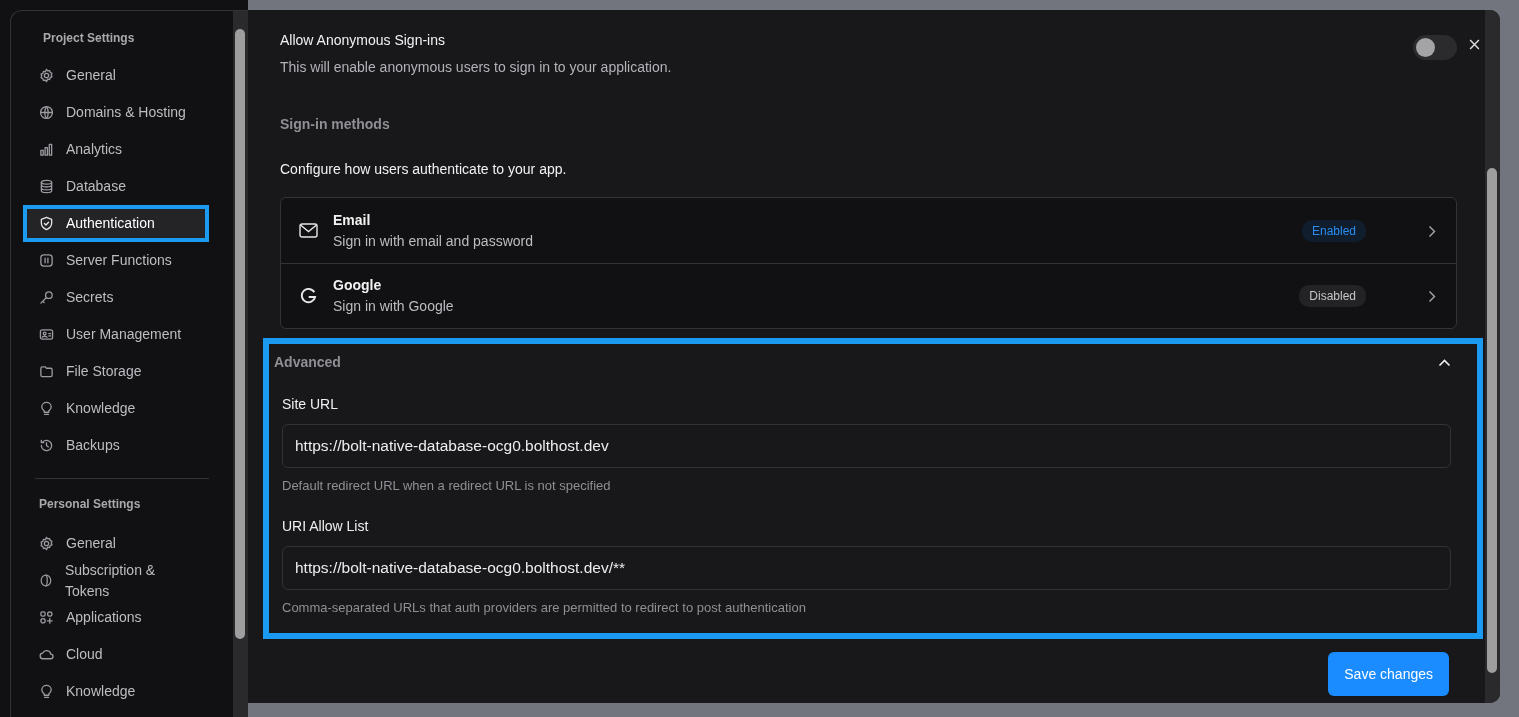 This screenshot has height=717, width=1519. Describe the element at coordinates (308, 296) in the screenshot. I see `g-logo-icon` at that location.